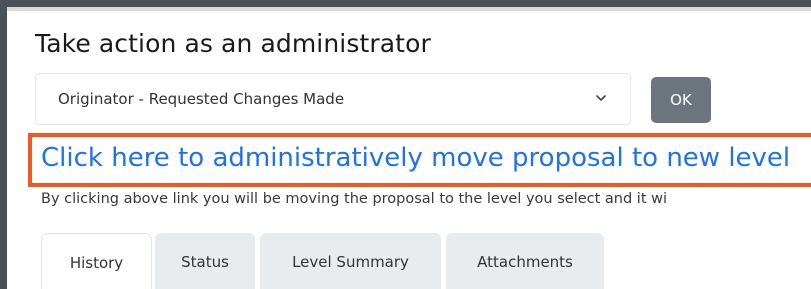 Image resolution: width=811 pixels, height=289 pixels. I want to click on tab-history-label: History, so click(96, 263).